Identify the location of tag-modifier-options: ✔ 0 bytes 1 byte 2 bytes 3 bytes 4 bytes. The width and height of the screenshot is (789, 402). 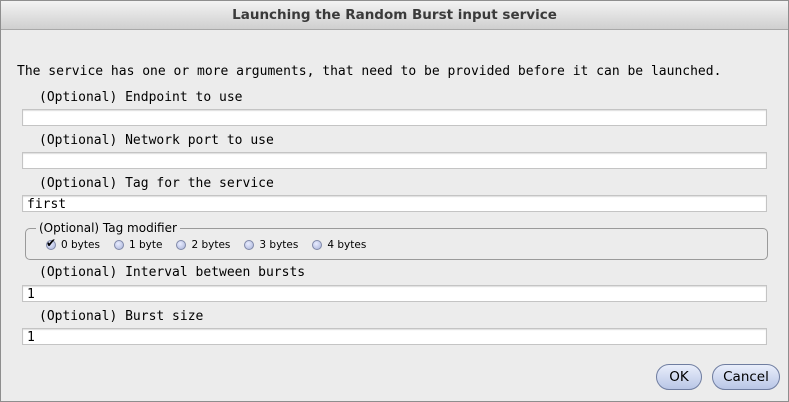
(213, 244).